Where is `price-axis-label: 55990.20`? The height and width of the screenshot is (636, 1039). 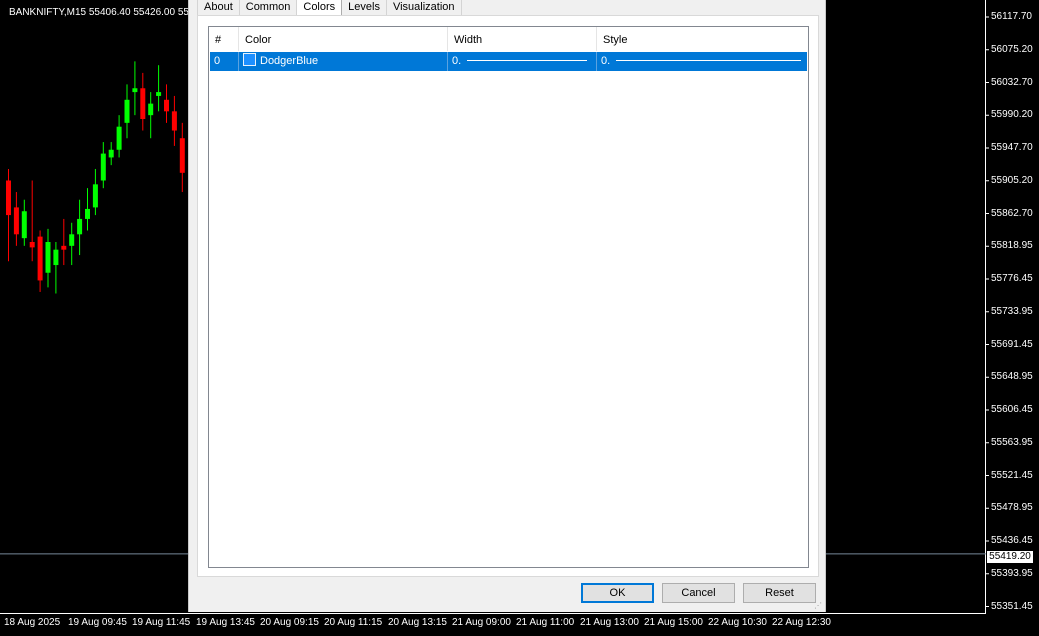
price-axis-label: 55990.20 is located at coordinates (1012, 115).